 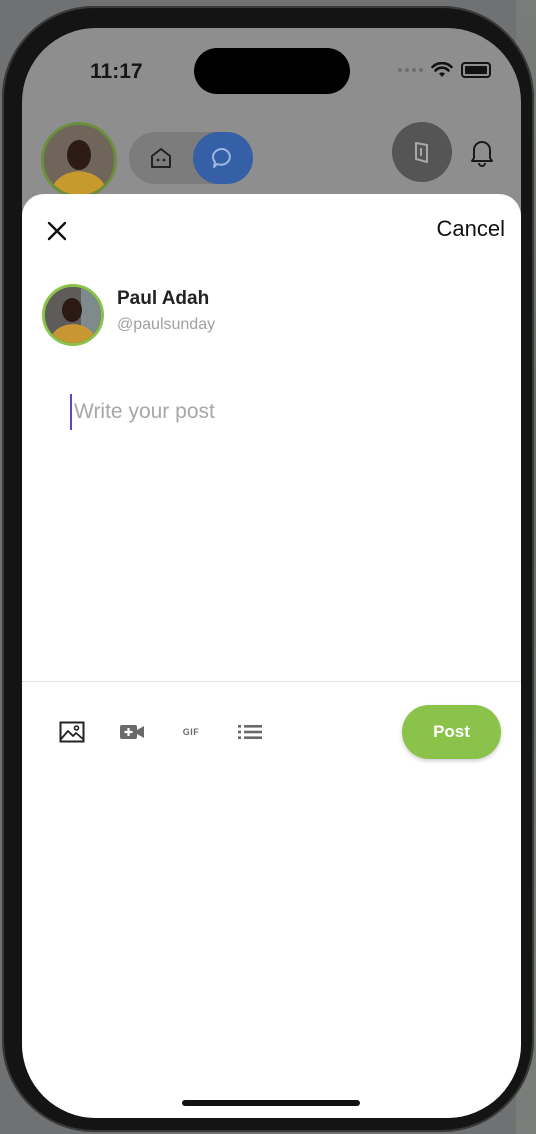 I want to click on image-icon, so click(x=72, y=732).